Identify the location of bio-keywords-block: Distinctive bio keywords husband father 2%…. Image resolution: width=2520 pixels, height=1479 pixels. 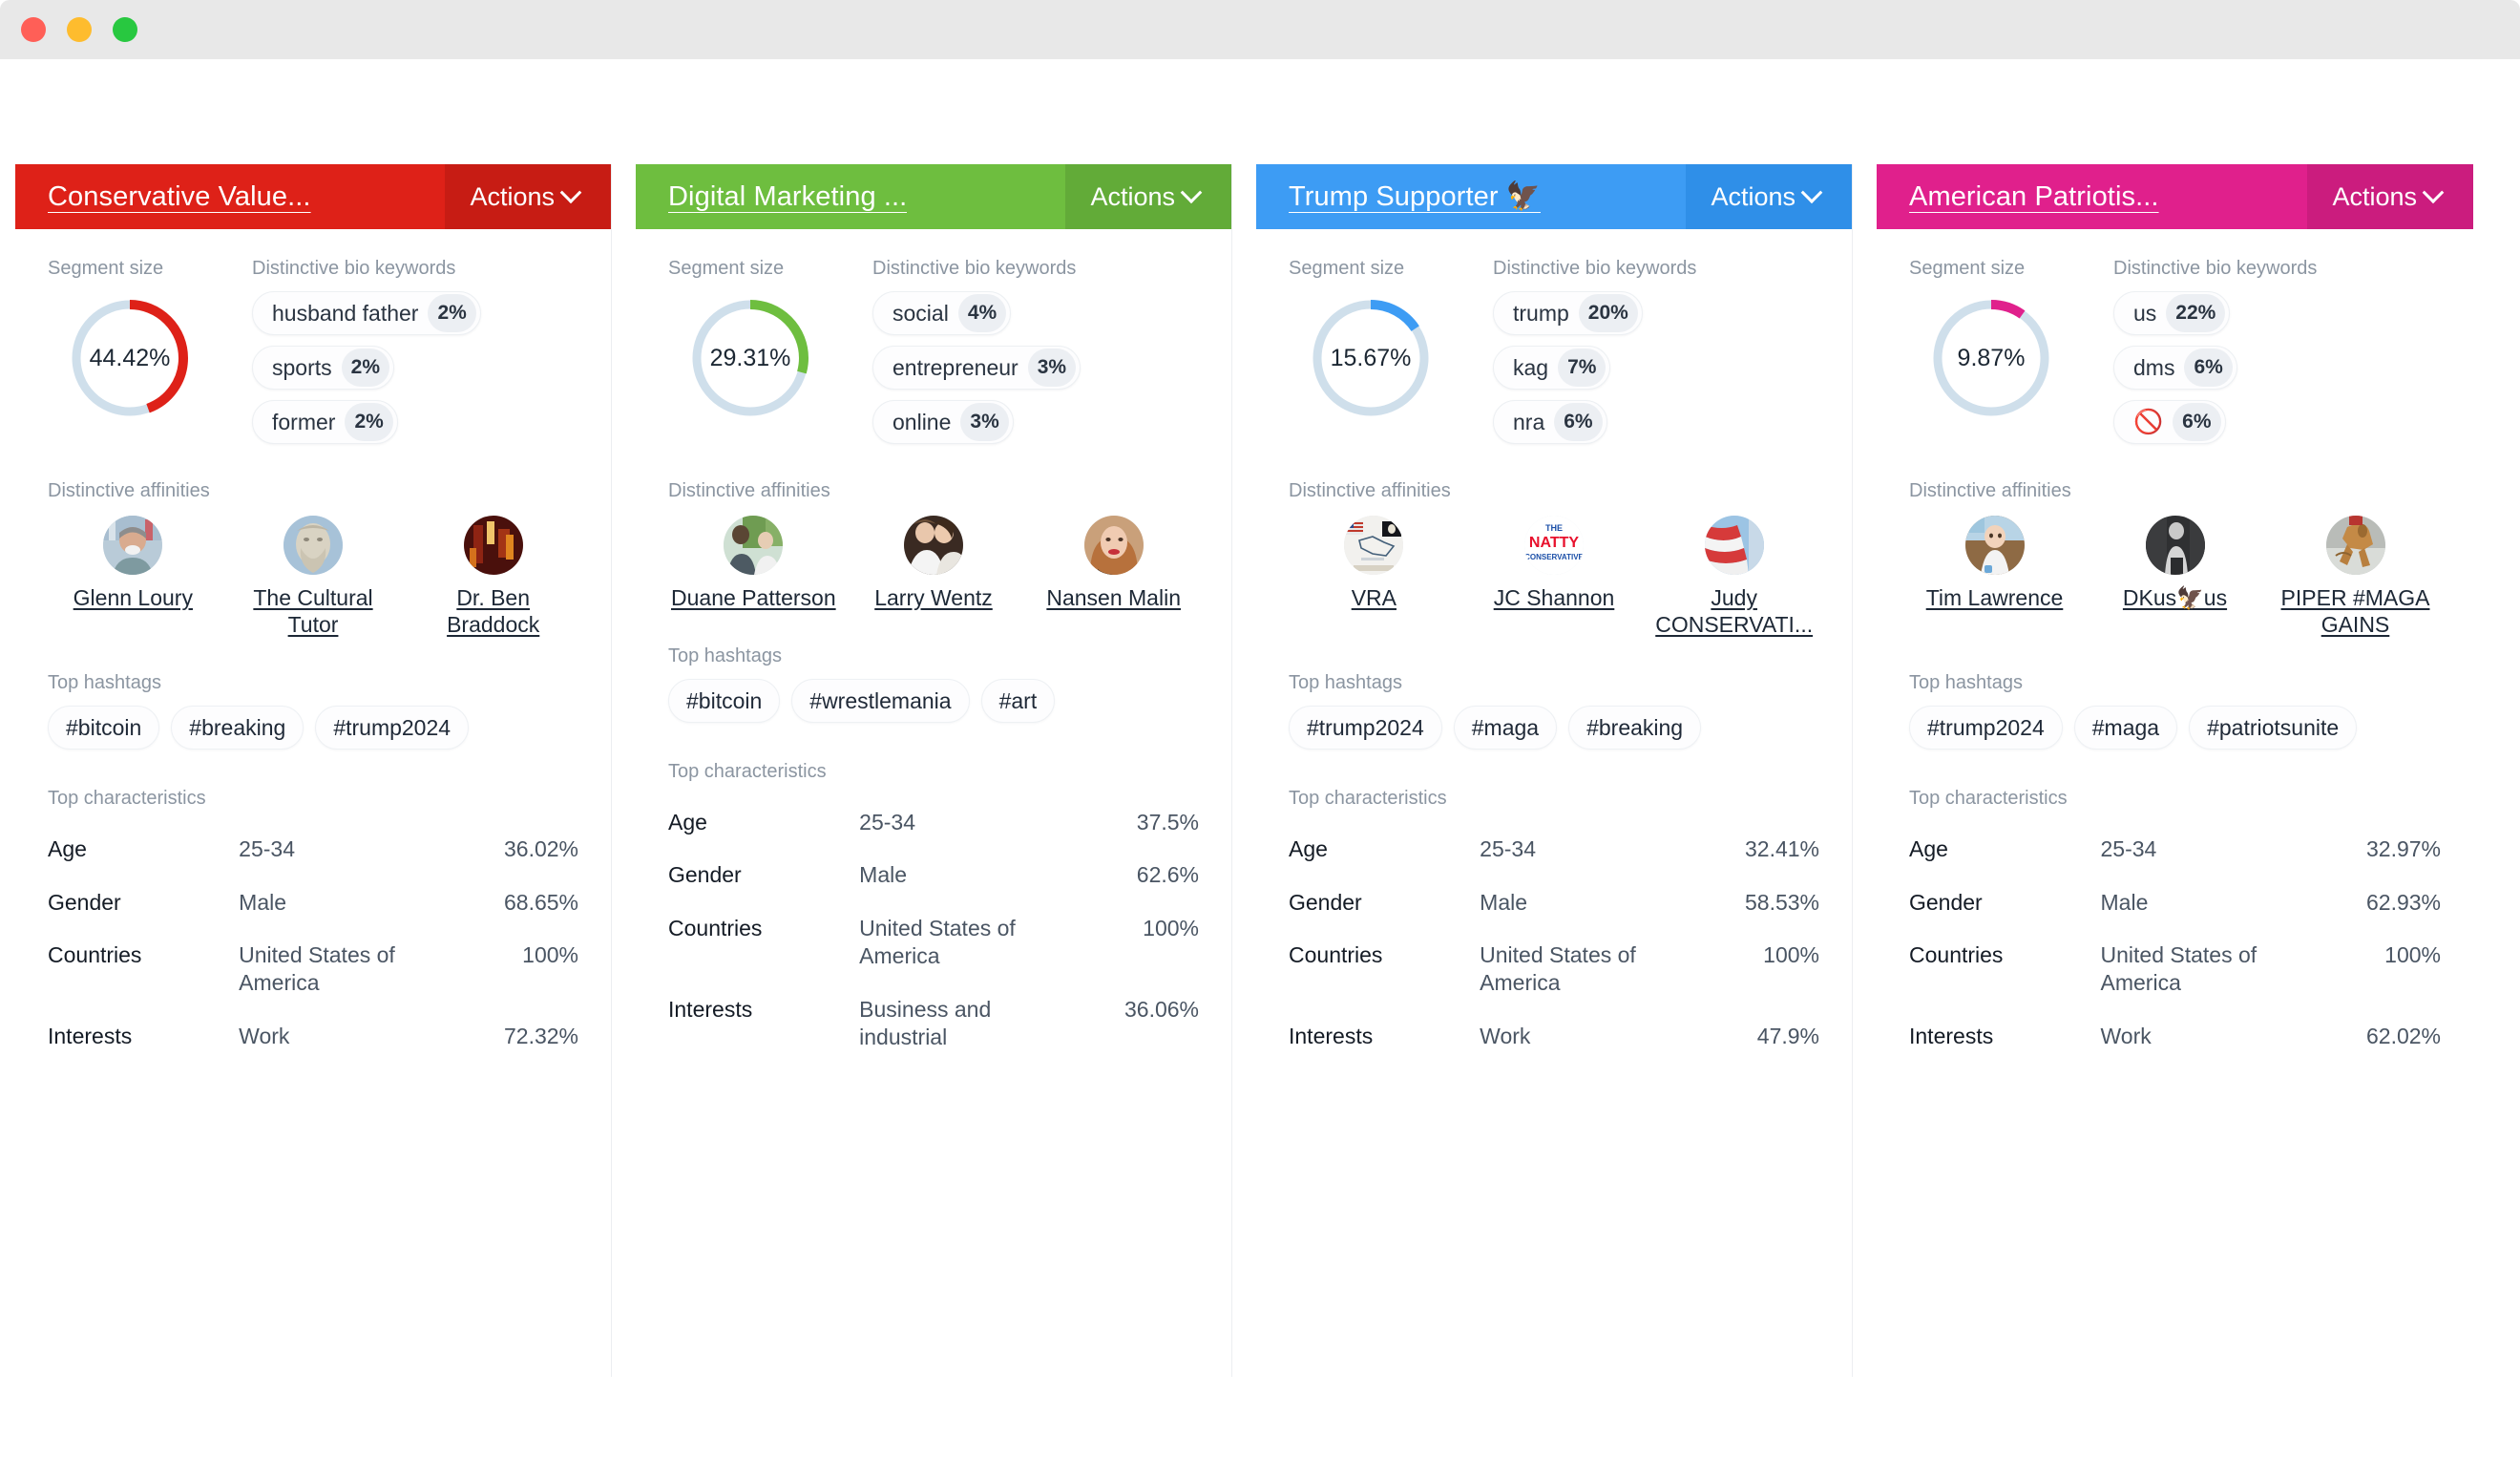
(415, 351).